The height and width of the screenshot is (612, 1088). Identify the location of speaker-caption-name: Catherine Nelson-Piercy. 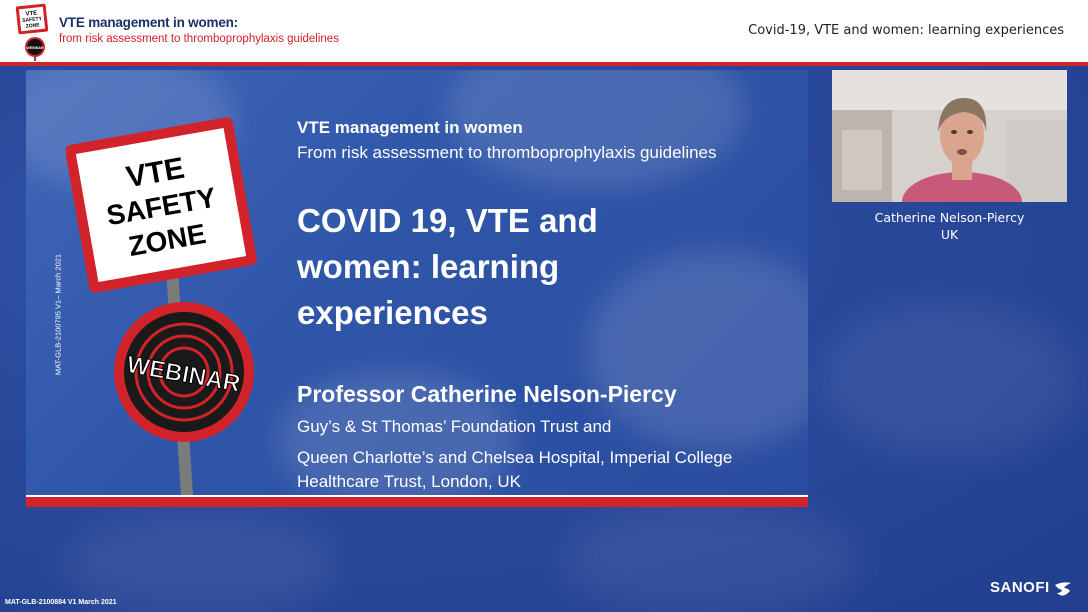
(949, 217).